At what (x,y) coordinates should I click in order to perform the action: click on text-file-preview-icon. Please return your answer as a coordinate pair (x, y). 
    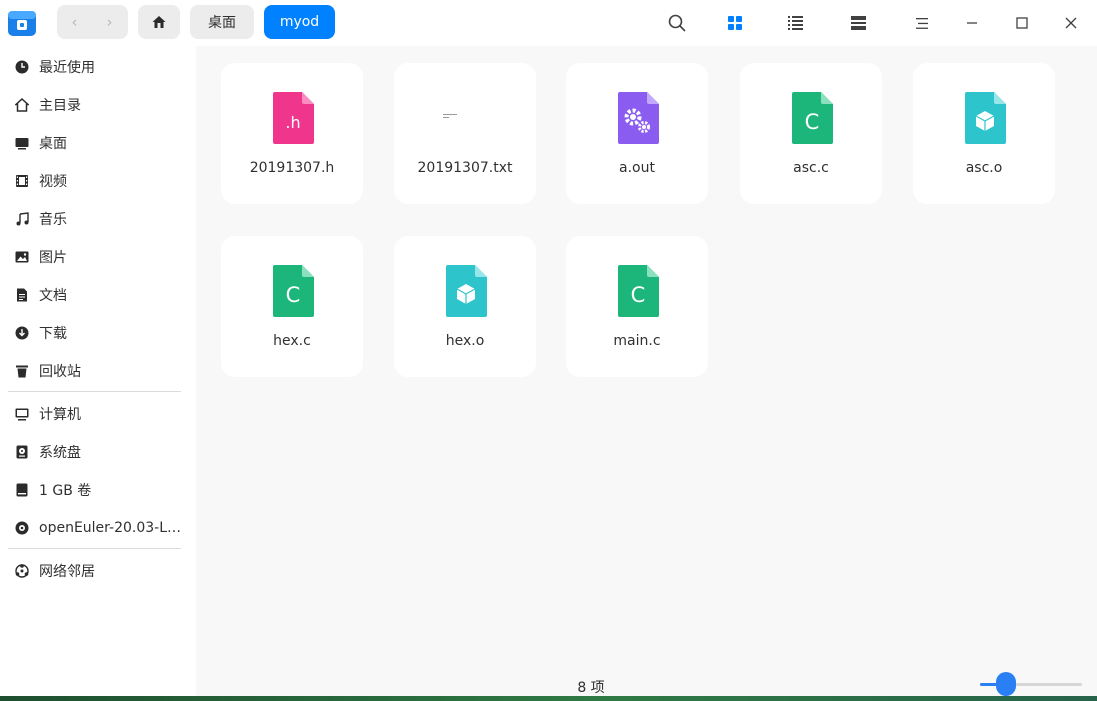
    Looking at the image, I should click on (463, 118).